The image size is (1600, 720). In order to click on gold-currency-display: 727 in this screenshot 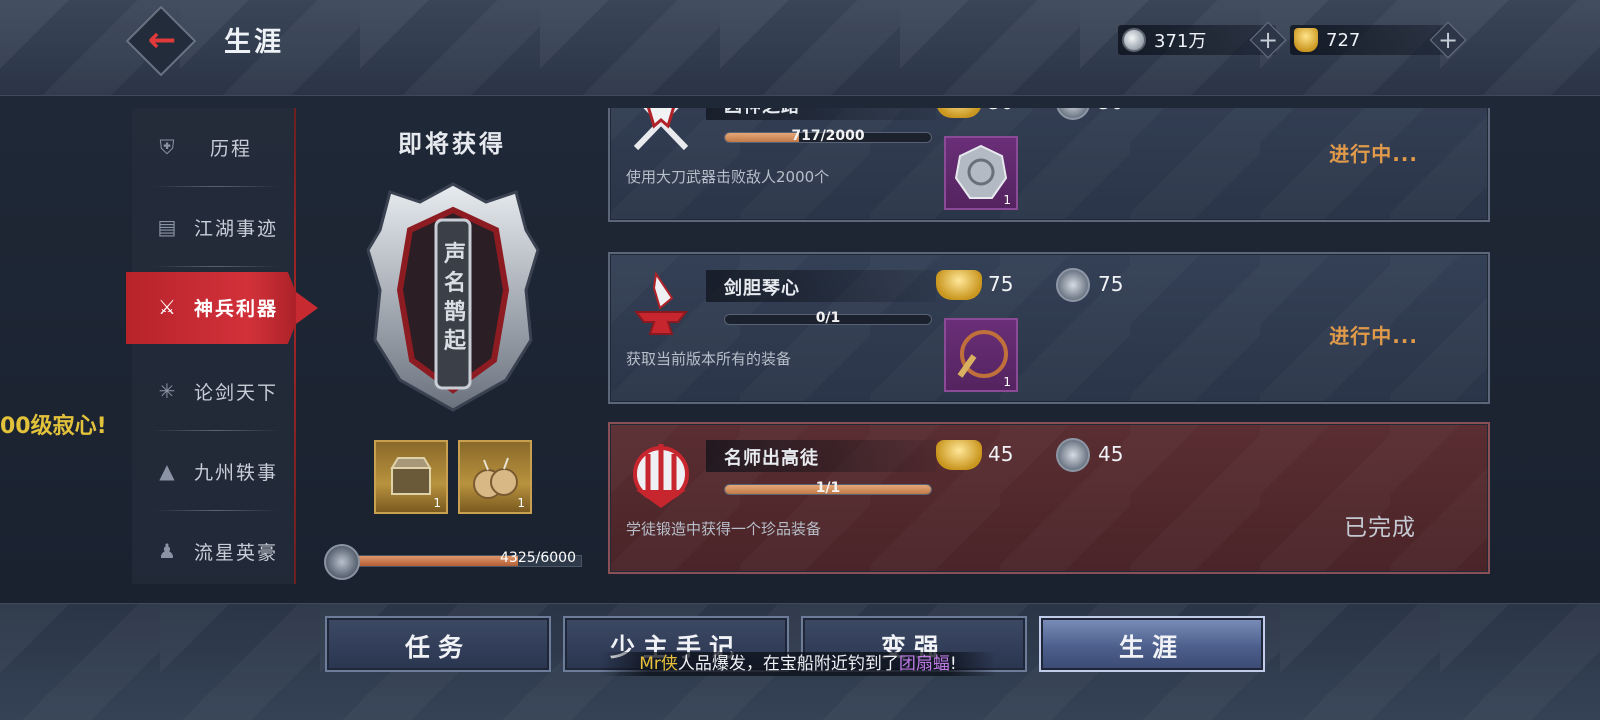, I will do `click(1369, 40)`.